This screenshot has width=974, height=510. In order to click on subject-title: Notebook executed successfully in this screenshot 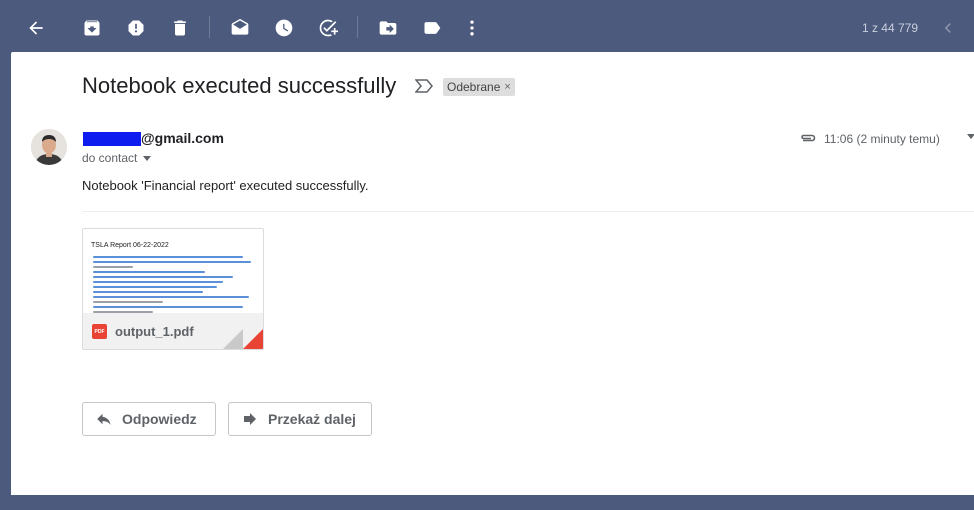, I will do `click(239, 85)`.